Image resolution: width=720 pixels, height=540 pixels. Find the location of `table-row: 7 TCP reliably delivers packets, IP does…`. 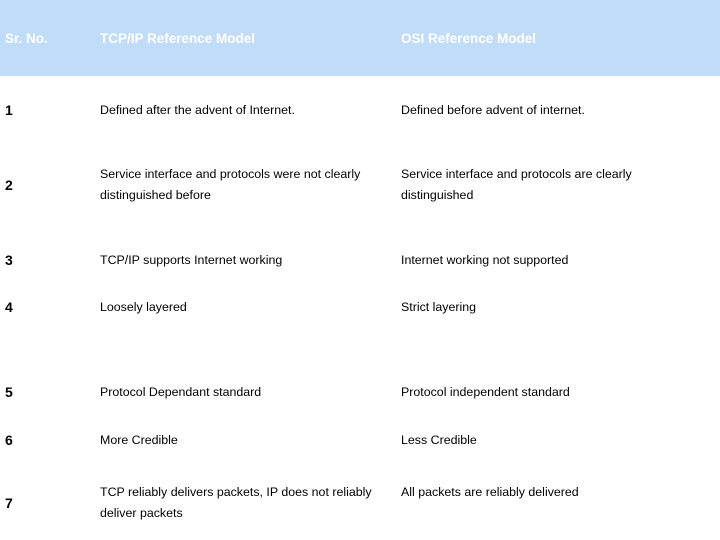

table-row: 7 TCP reliably delivers packets, IP does… is located at coordinates (360, 510).